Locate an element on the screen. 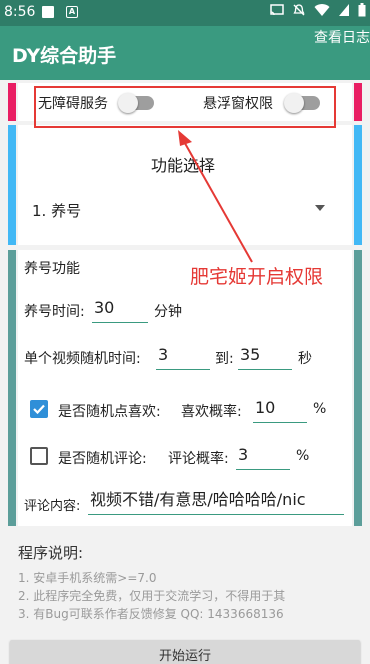 This screenshot has height=664, width=370. annotation-text: 肥宅姬开启权限 is located at coordinates (257, 277).